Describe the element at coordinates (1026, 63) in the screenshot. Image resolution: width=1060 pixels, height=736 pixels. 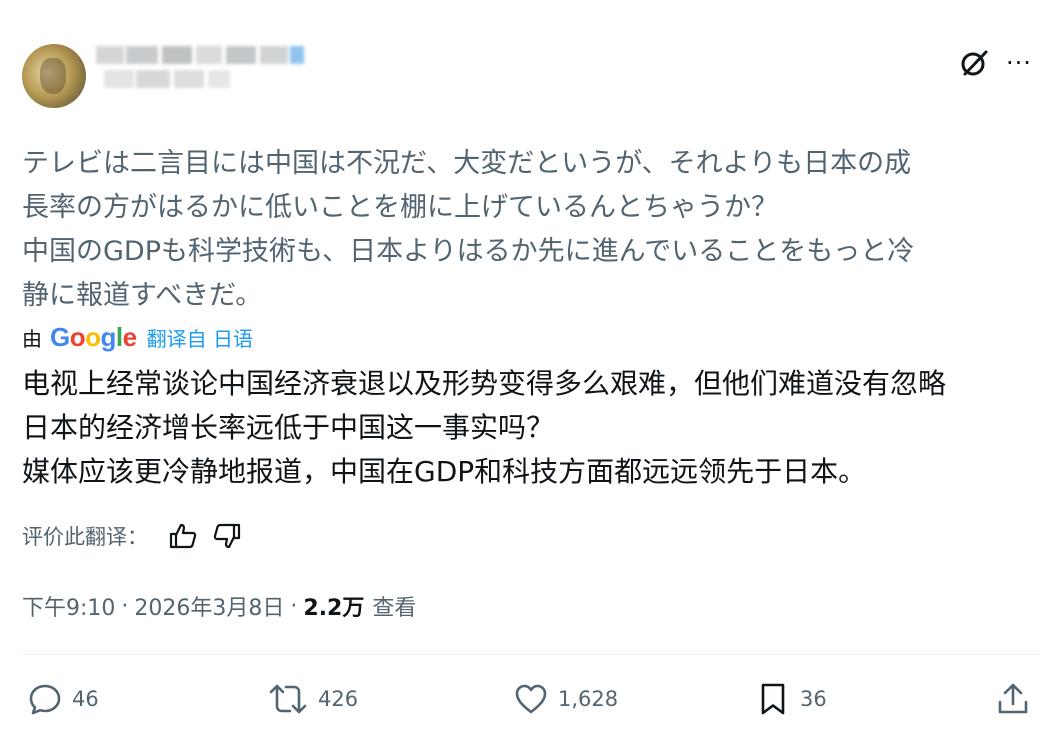
I see `more-icon: ···` at that location.